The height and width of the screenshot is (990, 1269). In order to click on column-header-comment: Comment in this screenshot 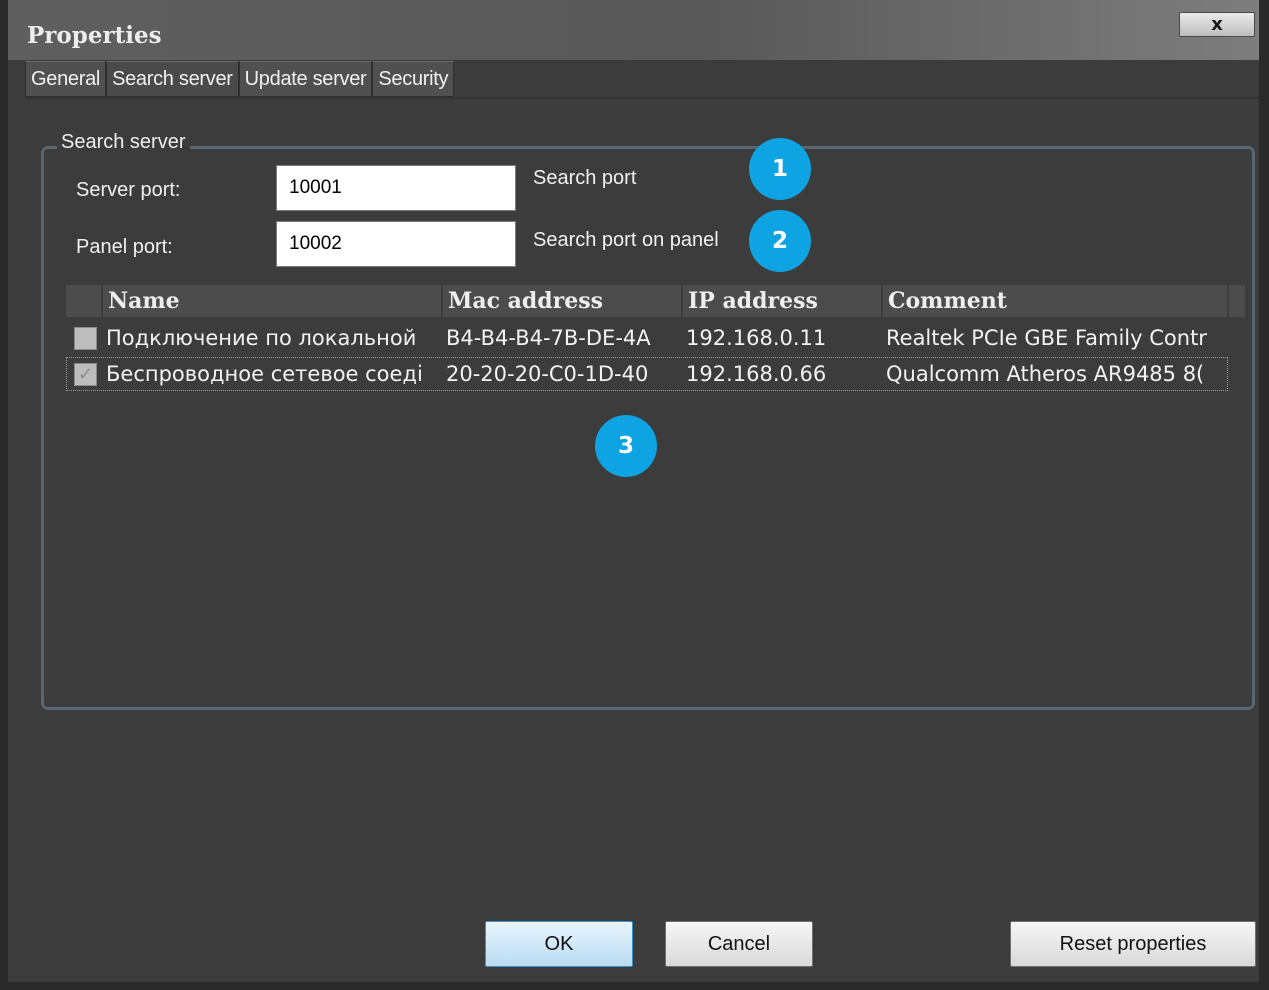, I will do `click(1056, 301)`.